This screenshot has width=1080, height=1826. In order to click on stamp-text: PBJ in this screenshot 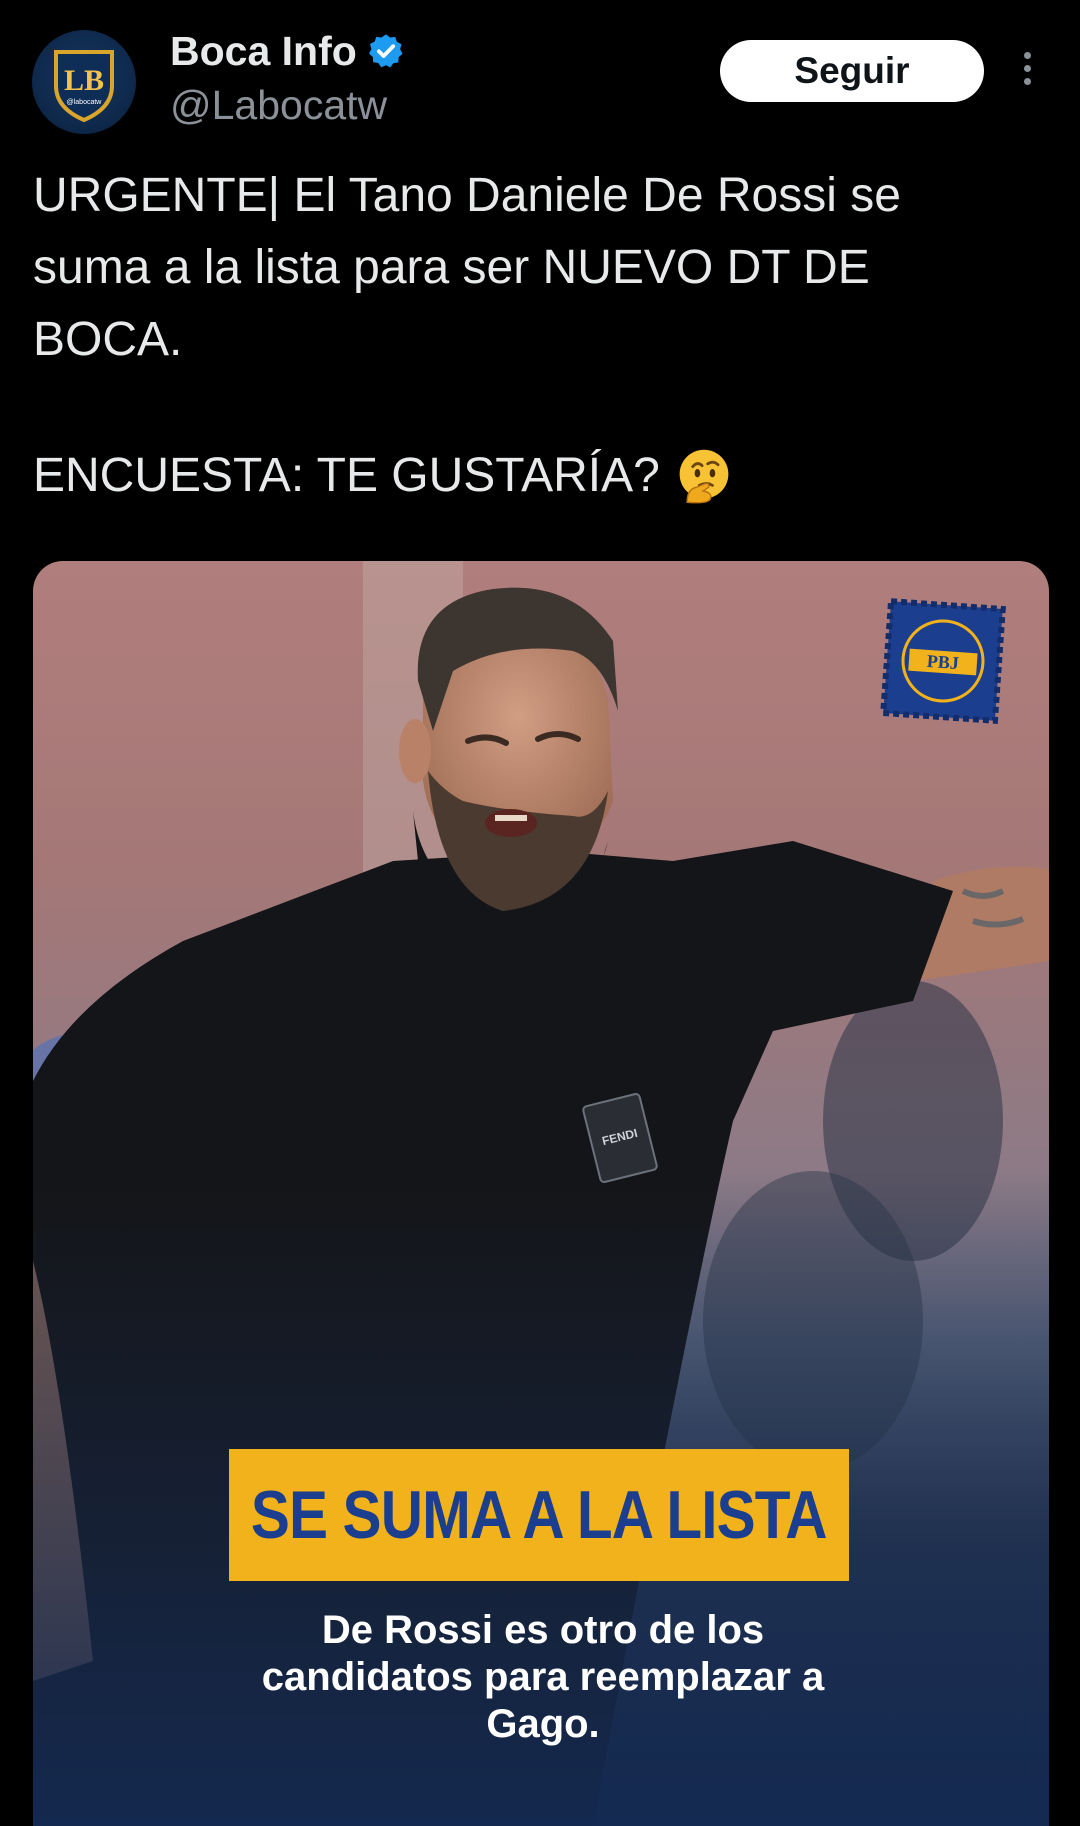, I will do `click(942, 662)`.